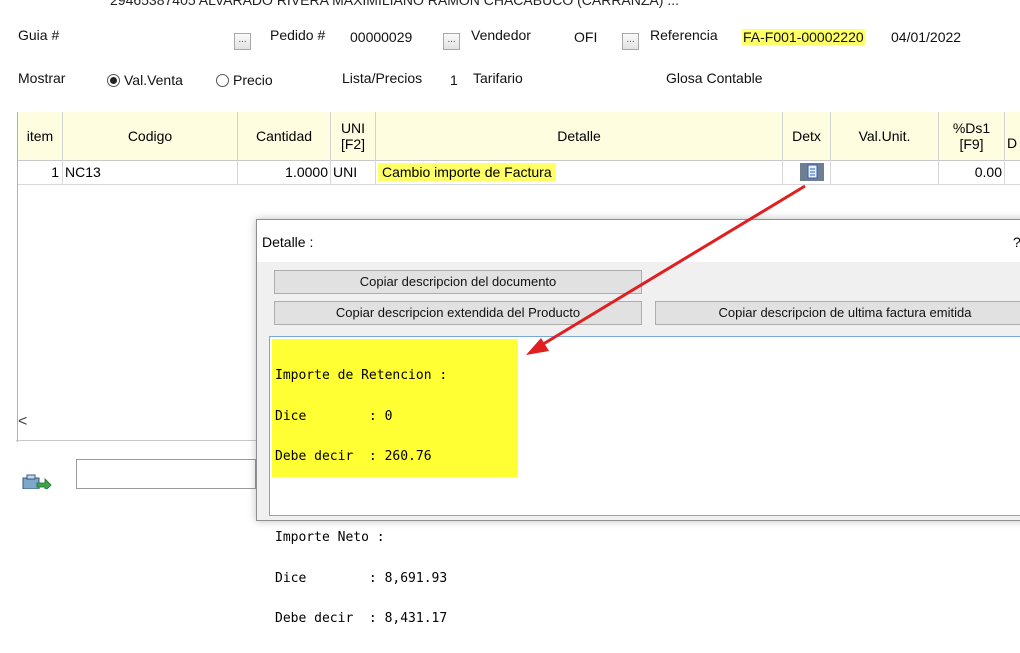 This screenshot has height=653, width=1020. Describe the element at coordinates (330, 537) in the screenshot. I see `memo-line: Importe Neto :` at that location.